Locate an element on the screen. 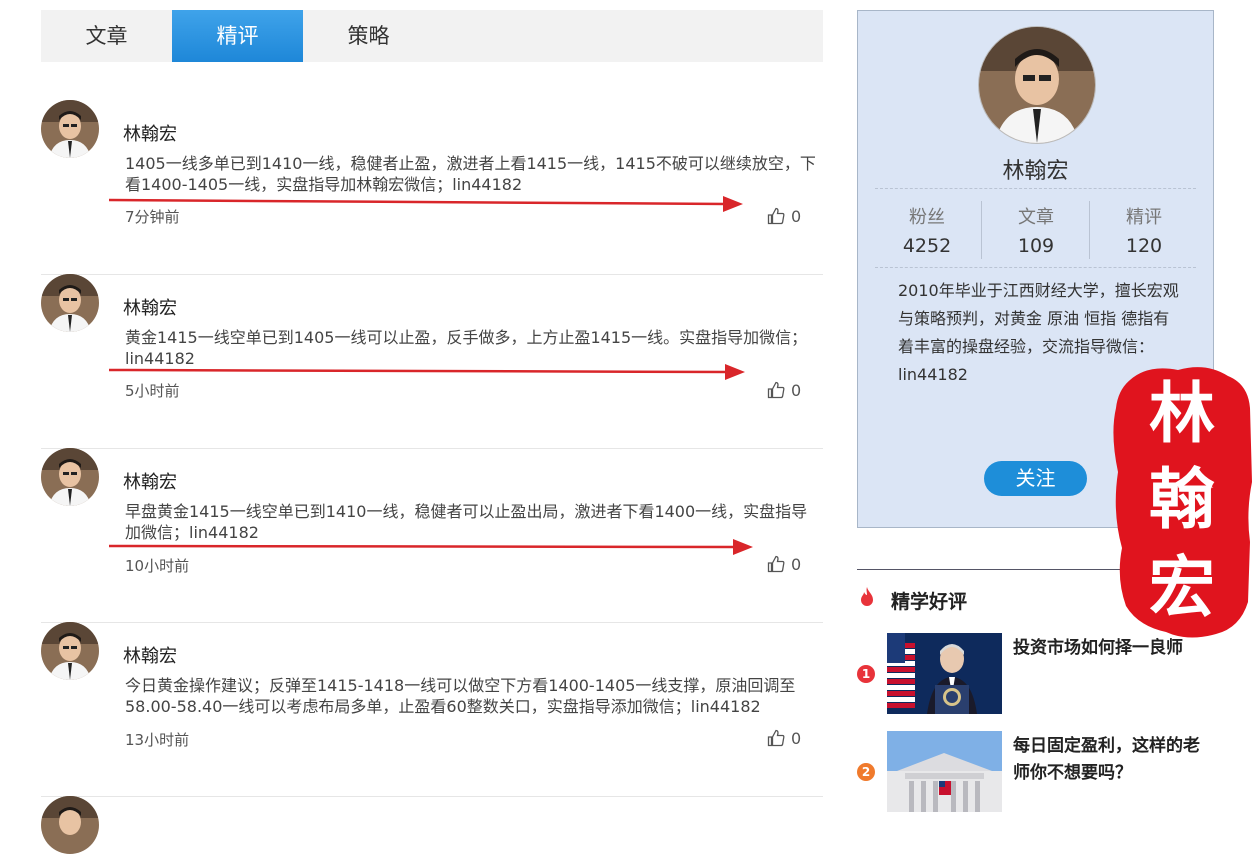 Image resolution: width=1252 pixels, height=854 pixels. profile-avatar is located at coordinates (1037, 85).